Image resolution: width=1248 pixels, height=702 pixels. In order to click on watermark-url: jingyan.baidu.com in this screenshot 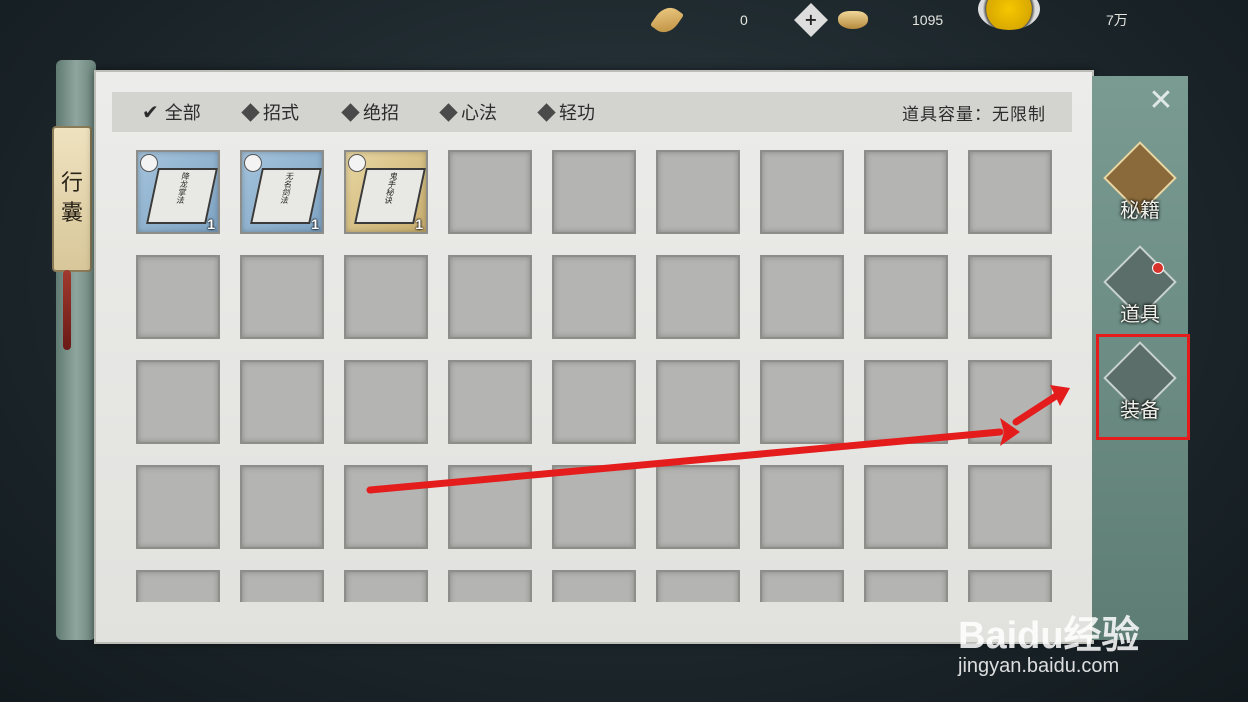, I will do `click(1039, 666)`.